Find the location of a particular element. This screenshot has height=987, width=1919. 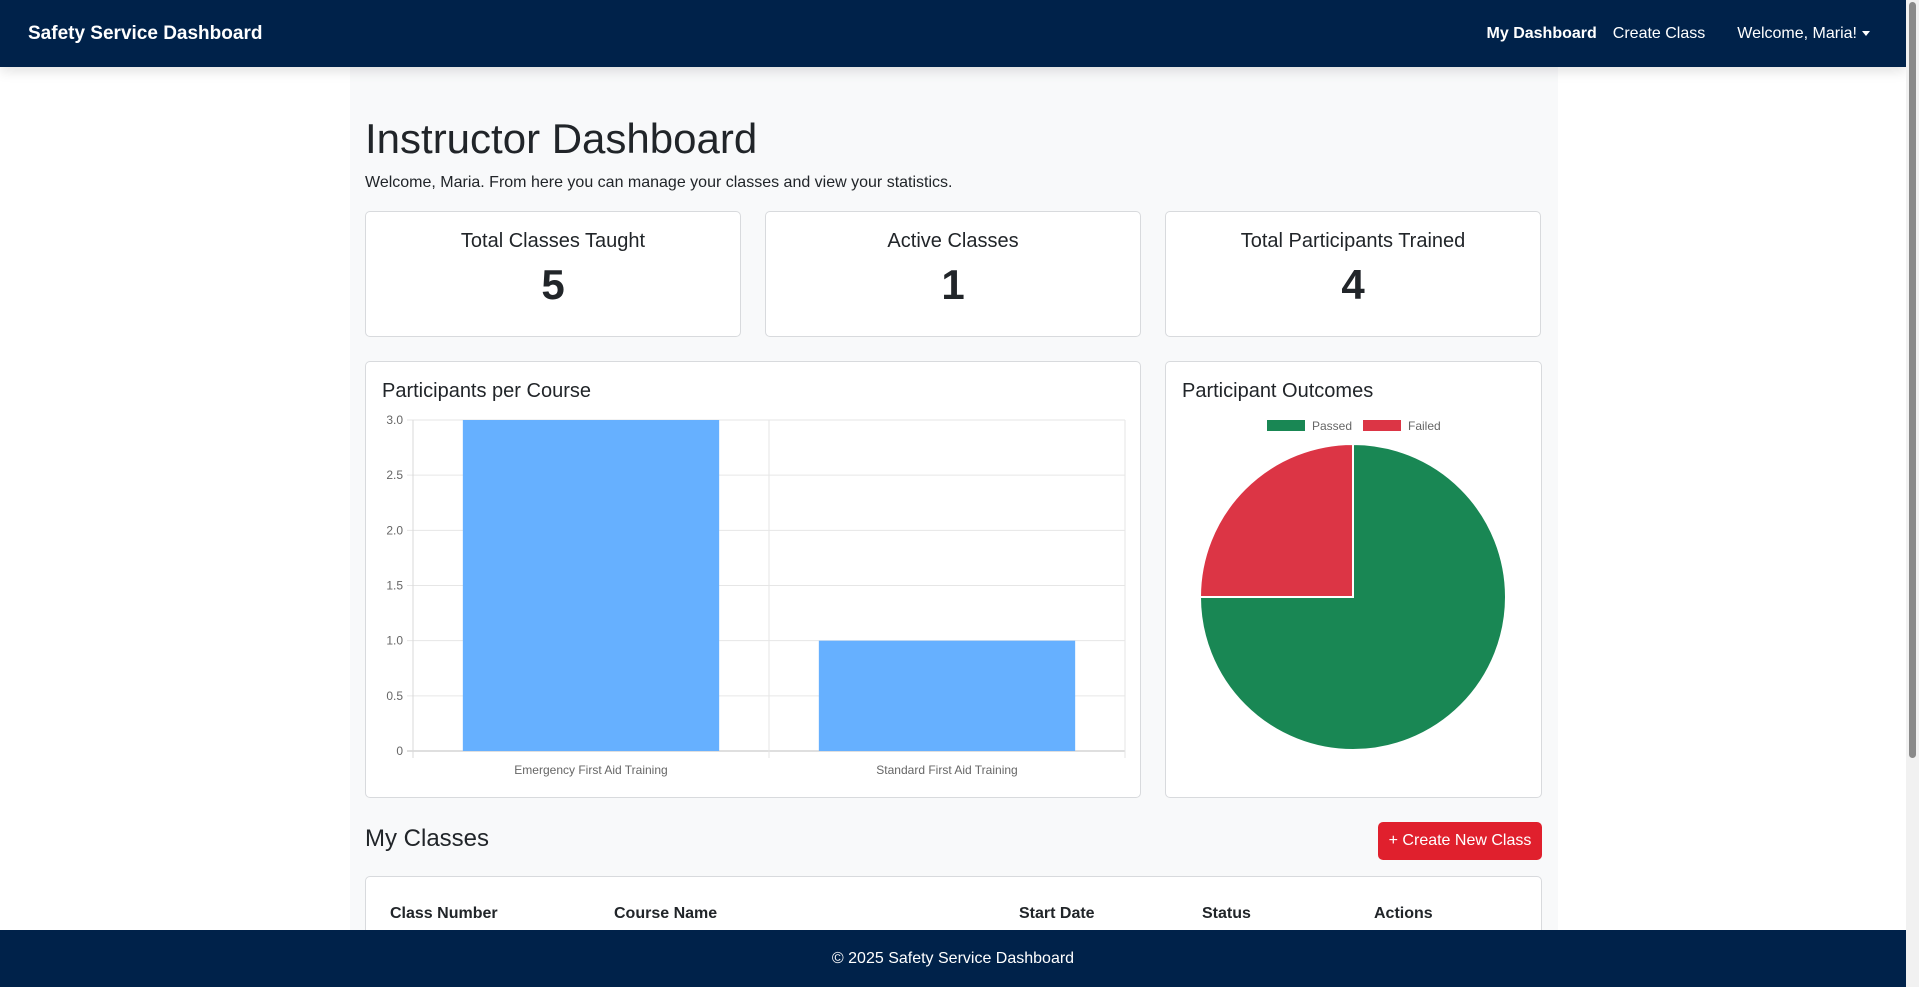

my-classes-heading: My Classes is located at coordinates (427, 838).